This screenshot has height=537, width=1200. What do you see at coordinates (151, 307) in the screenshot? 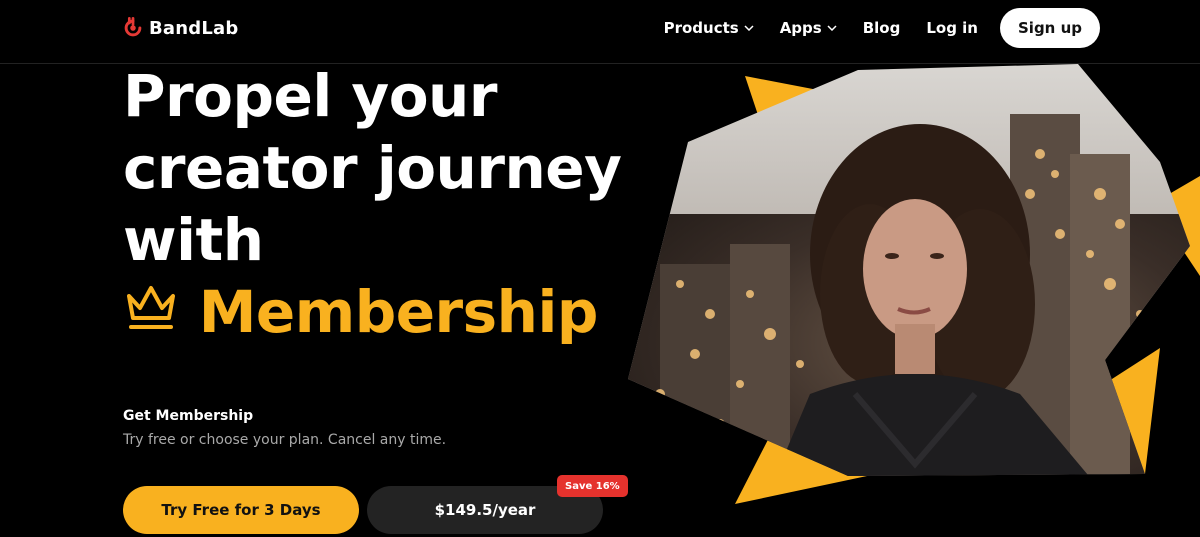
I see `crown-icon` at bounding box center [151, 307].